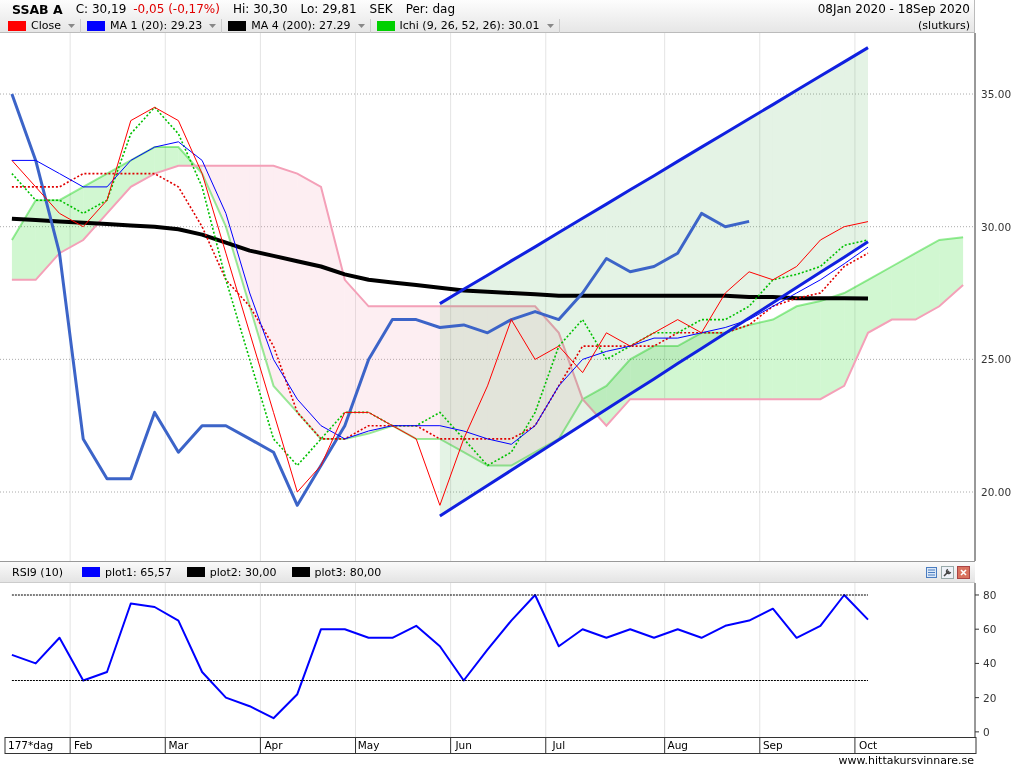 The image size is (1024, 768). Describe the element at coordinates (430, 9) in the screenshot. I see `period-label: Per: dag` at that location.